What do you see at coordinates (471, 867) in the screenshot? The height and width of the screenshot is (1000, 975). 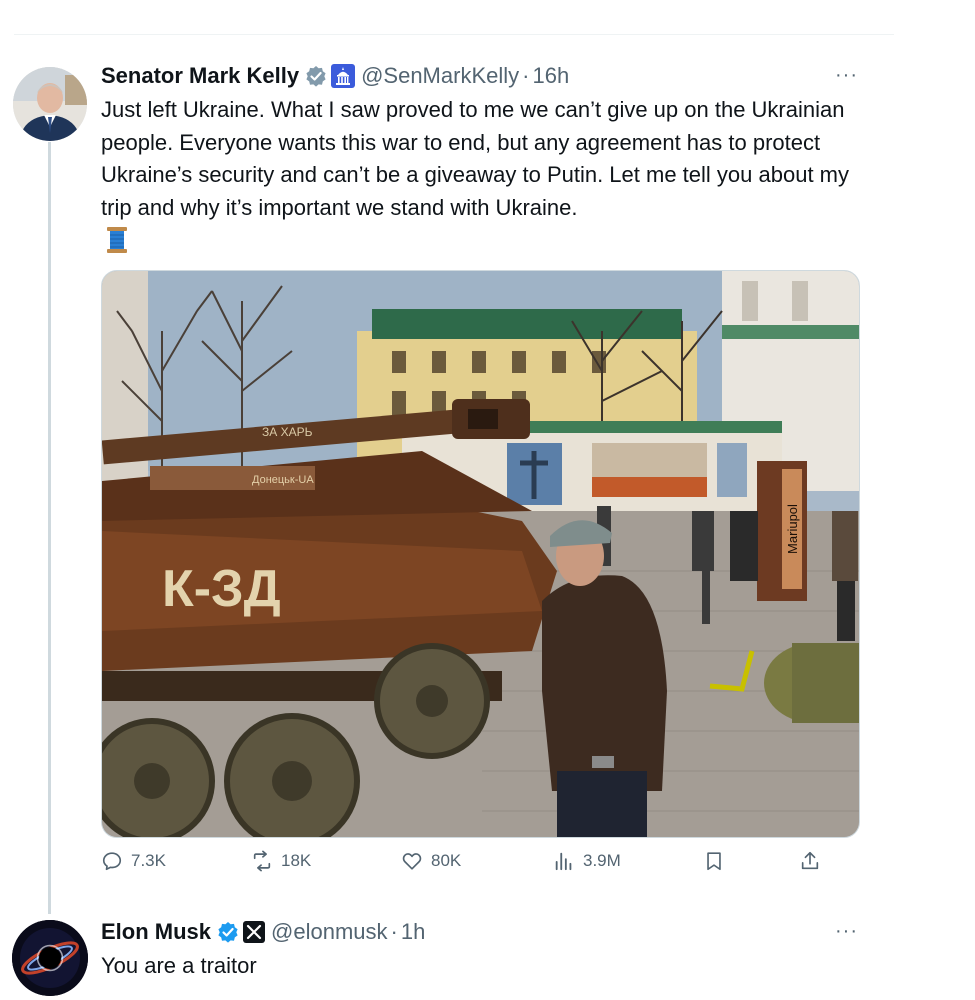 I see `tweet-action-bar: 7.3K 18K 80K 3.9M` at bounding box center [471, 867].